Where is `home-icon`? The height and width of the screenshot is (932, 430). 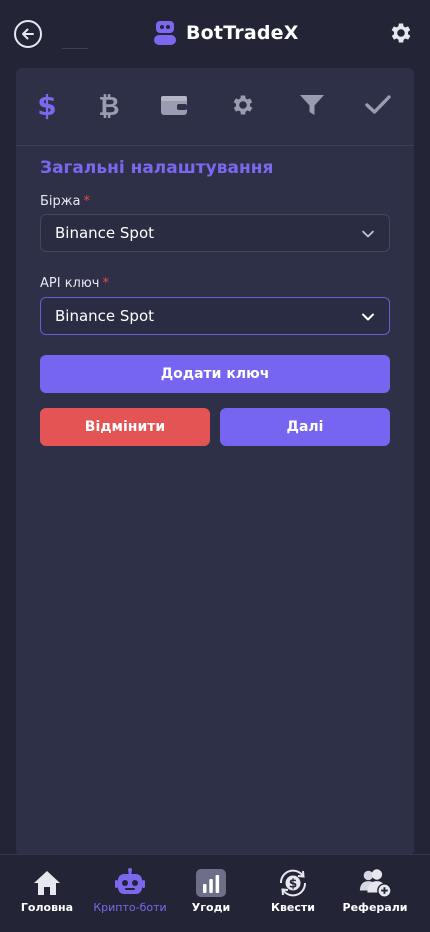 home-icon is located at coordinates (47, 883).